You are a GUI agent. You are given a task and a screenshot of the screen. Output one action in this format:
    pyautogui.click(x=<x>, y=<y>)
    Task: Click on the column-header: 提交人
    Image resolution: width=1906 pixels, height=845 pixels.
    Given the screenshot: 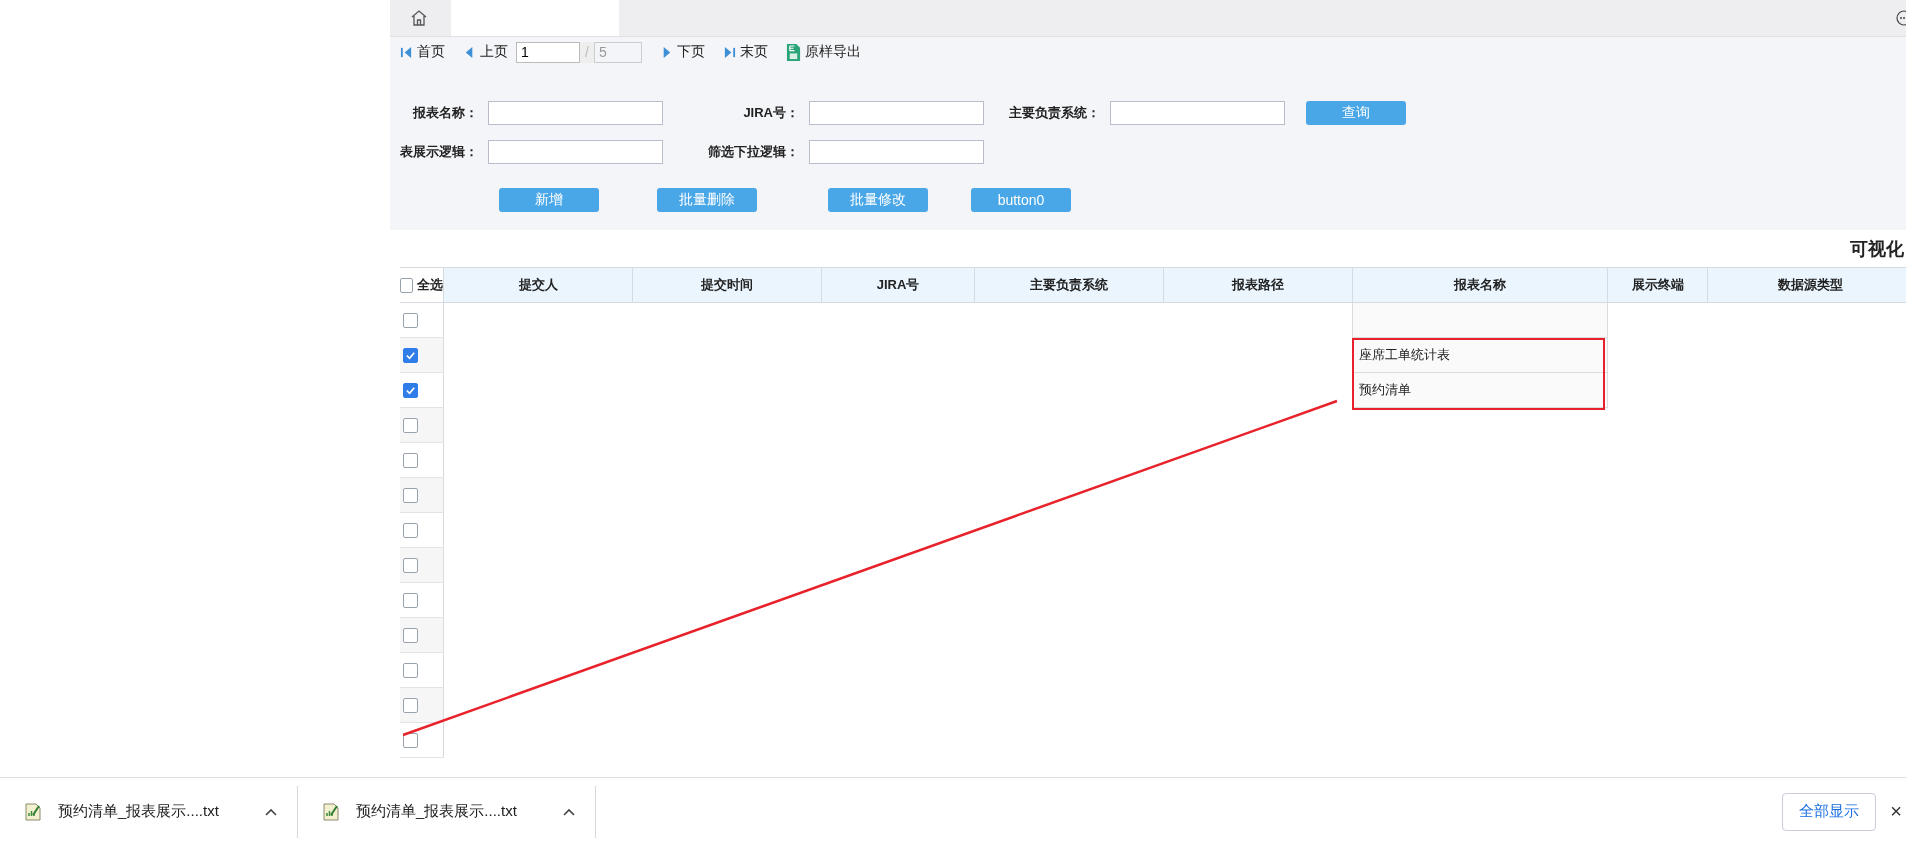 What is the action you would take?
    pyautogui.click(x=538, y=284)
    